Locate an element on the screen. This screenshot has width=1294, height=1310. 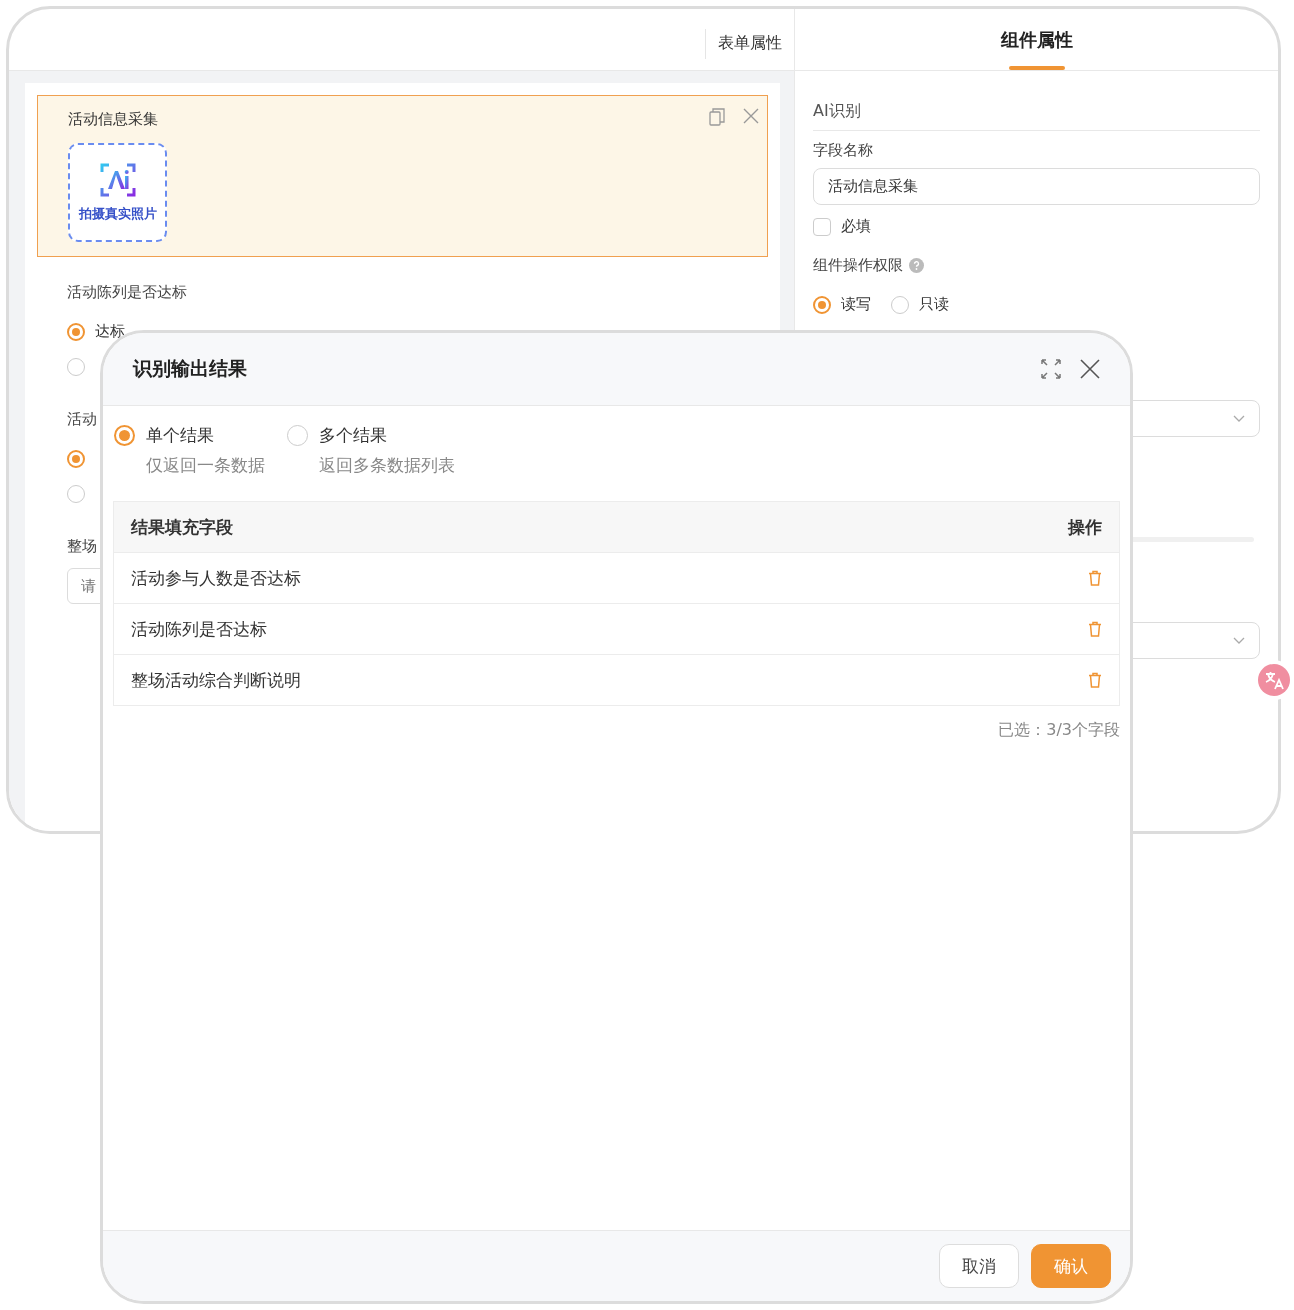
ai-scan-icon is located at coordinates (117, 179).